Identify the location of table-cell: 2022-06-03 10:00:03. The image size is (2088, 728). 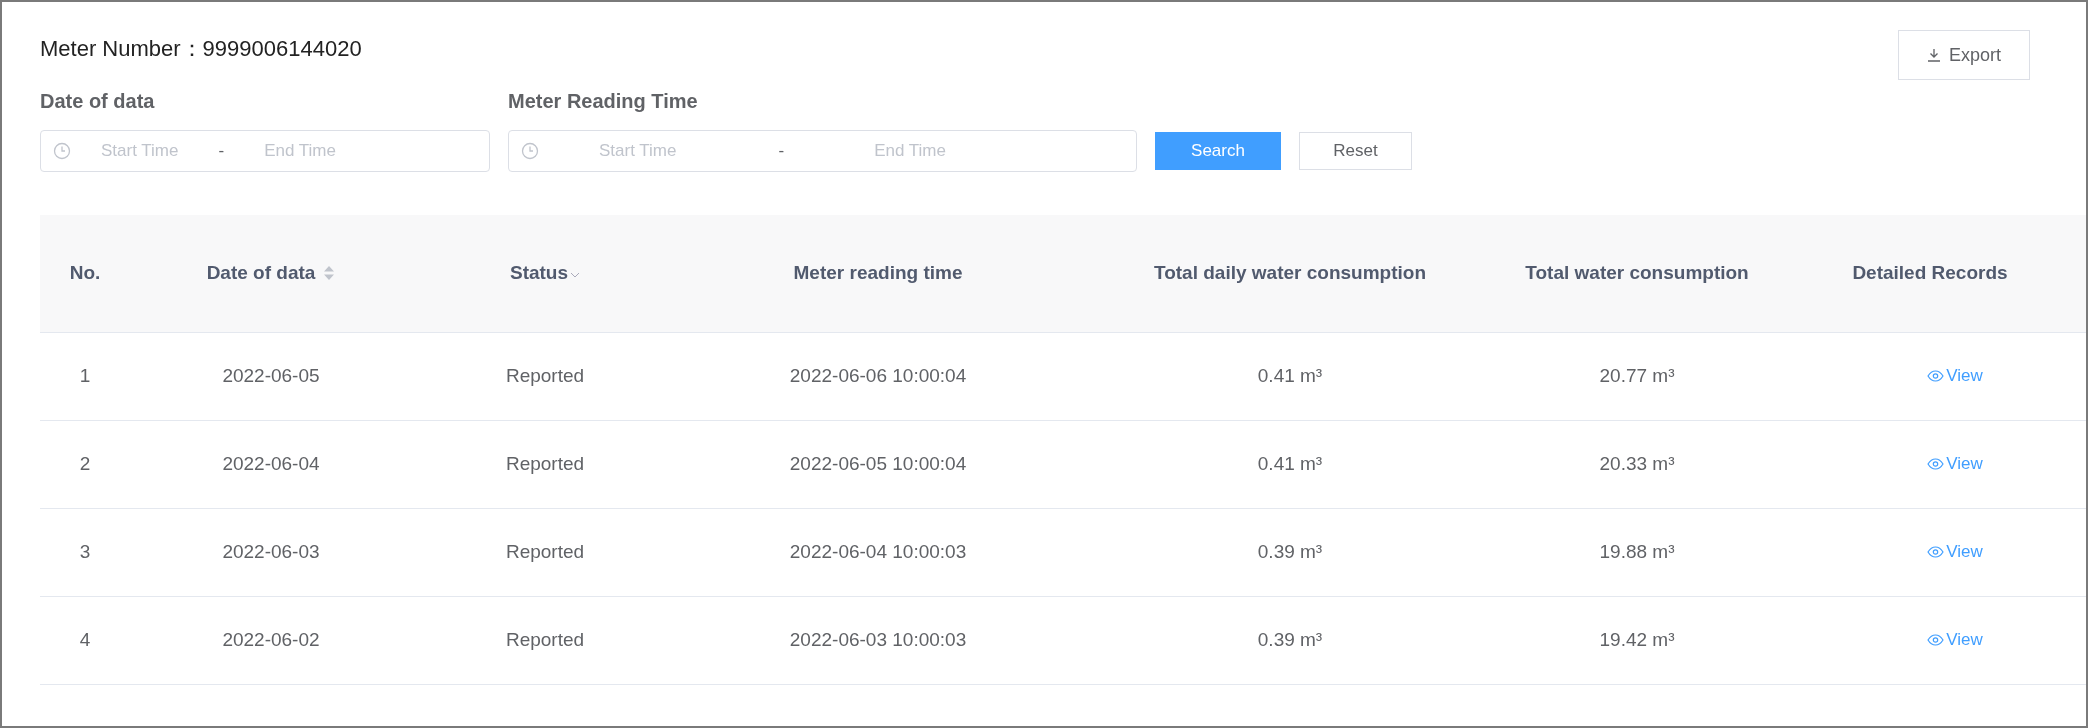
(878, 639).